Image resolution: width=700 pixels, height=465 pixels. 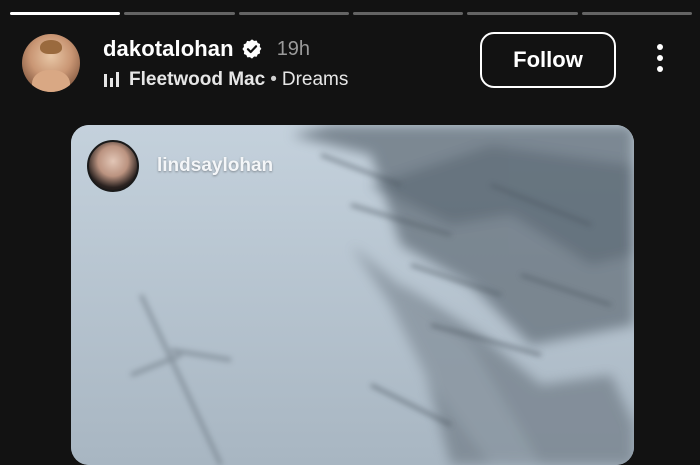 I want to click on username-row: dakotalohan 19h, so click(x=206, y=49).